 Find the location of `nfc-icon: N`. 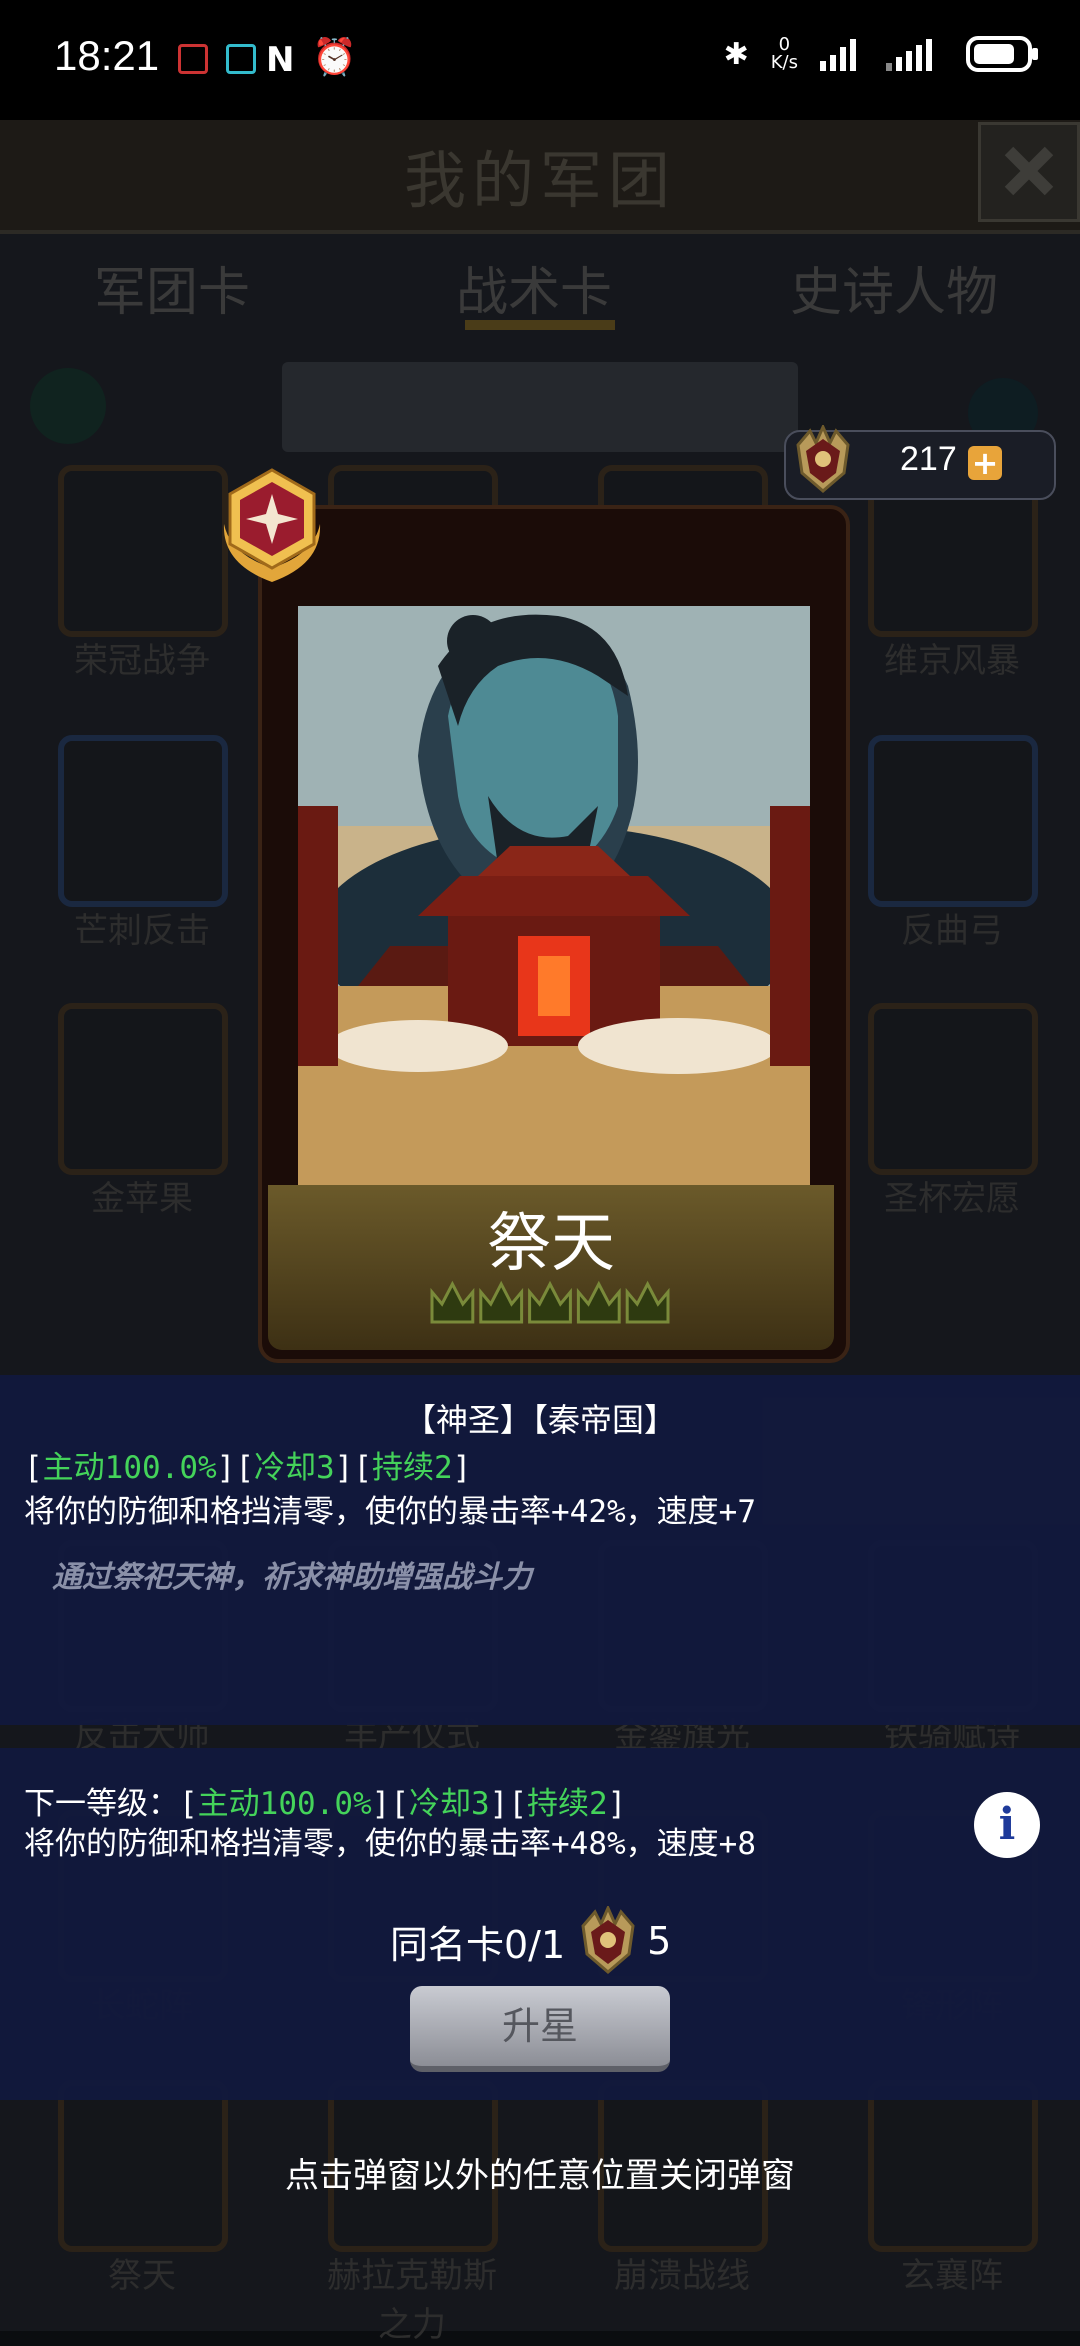

nfc-icon: N is located at coordinates (280, 60).